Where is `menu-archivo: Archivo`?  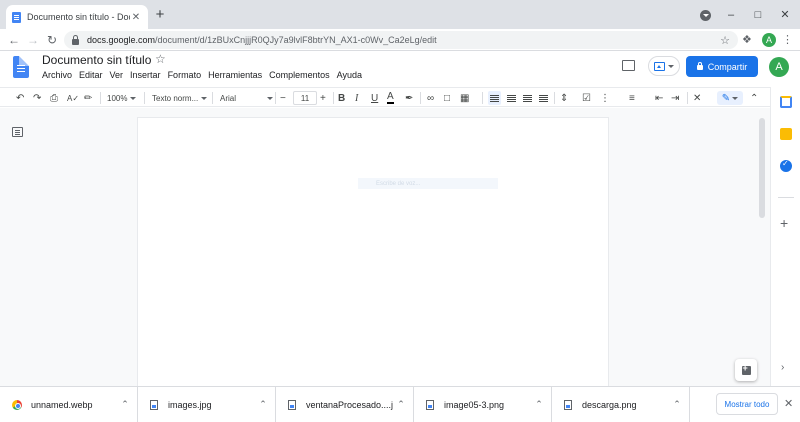
menu-archivo: Archivo is located at coordinates (57, 75).